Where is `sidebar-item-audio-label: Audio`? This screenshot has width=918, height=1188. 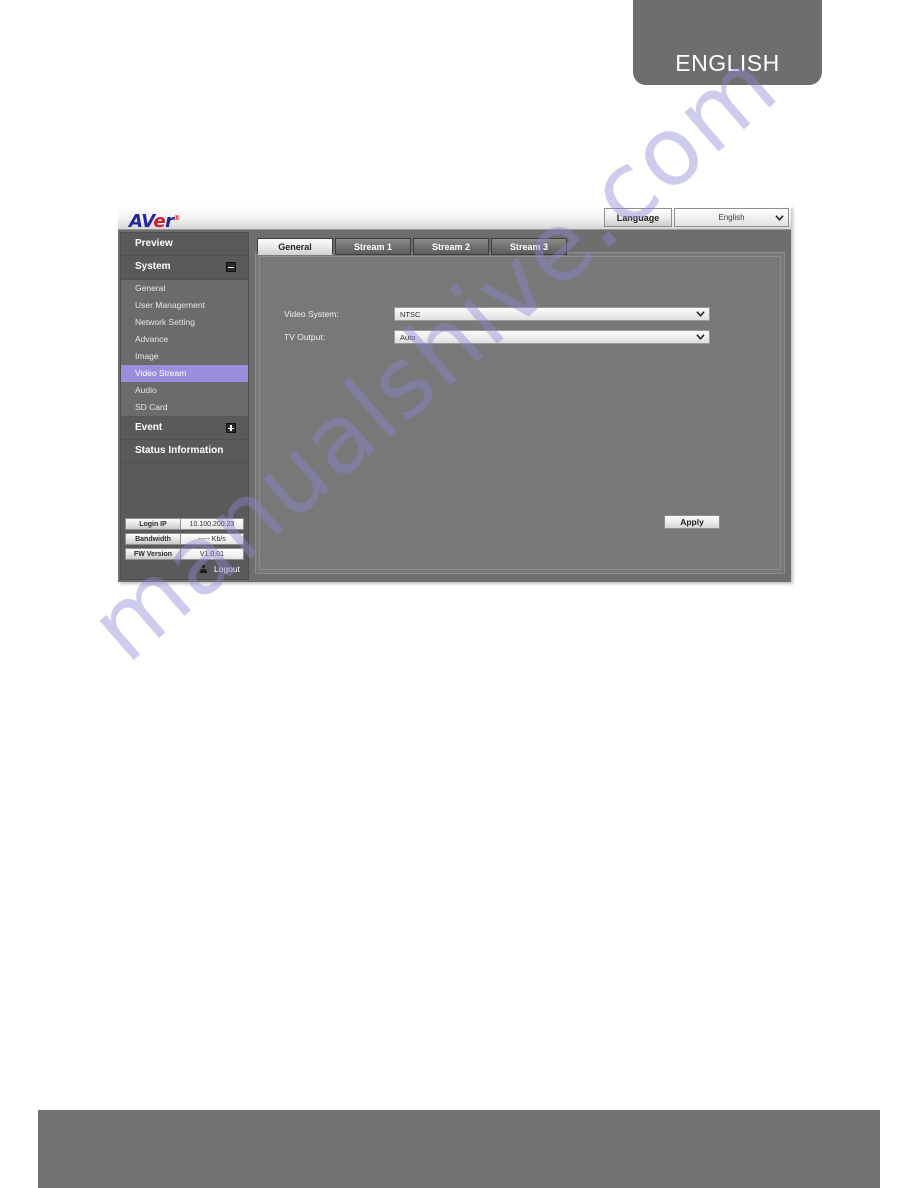 sidebar-item-audio-label: Audio is located at coordinates (146, 390).